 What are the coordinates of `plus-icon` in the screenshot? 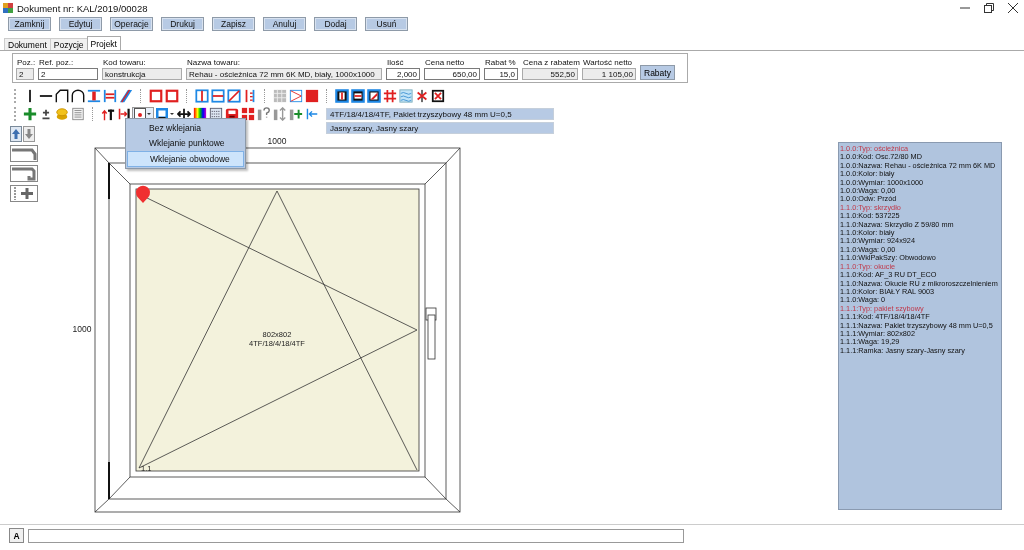 It's located at (30, 114).